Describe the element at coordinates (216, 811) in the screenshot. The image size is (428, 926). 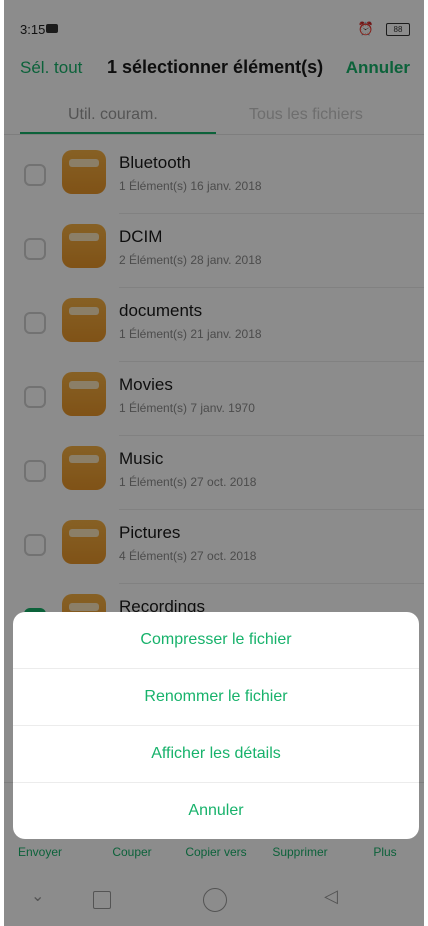
I see `cancel-sheet-button: Annuler` at that location.